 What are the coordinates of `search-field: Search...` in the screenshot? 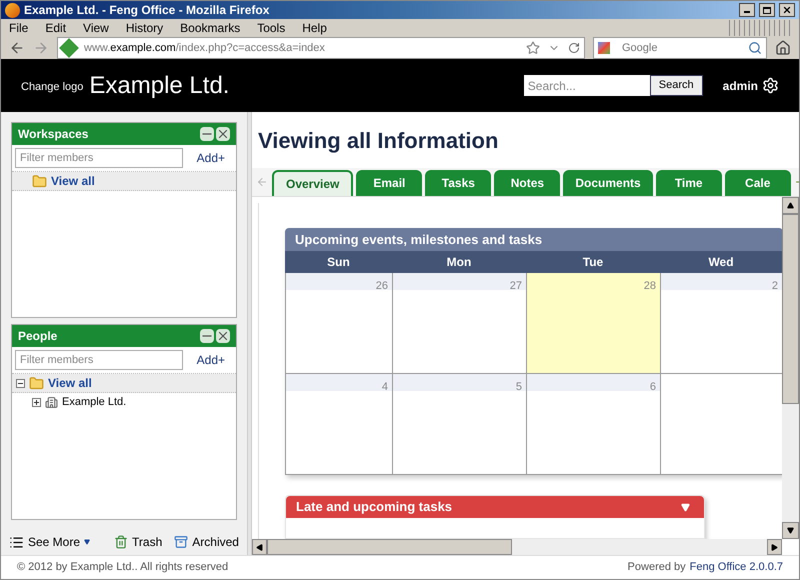 It's located at (587, 85).